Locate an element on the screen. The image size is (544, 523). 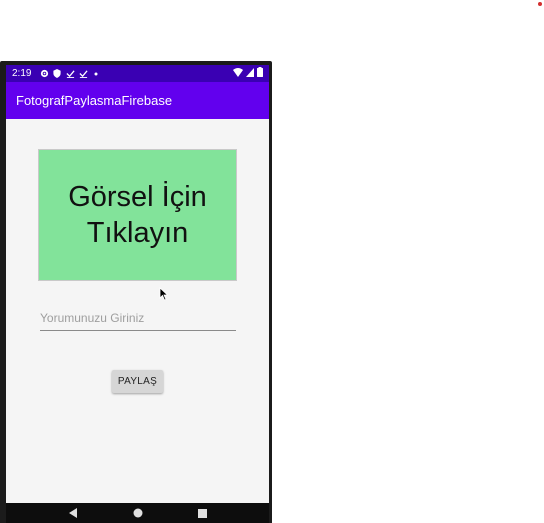
status-time: 2:19 is located at coordinates (22, 73).